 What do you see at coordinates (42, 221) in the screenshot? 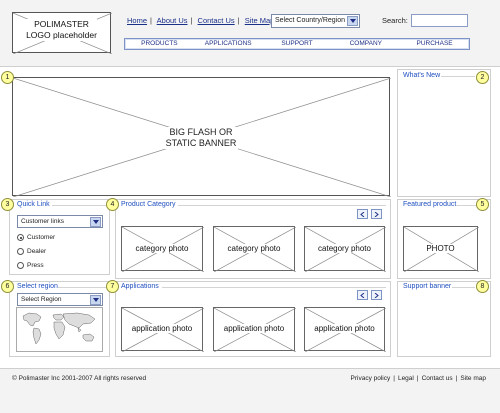
I see `customer-links-value: Customer links` at bounding box center [42, 221].